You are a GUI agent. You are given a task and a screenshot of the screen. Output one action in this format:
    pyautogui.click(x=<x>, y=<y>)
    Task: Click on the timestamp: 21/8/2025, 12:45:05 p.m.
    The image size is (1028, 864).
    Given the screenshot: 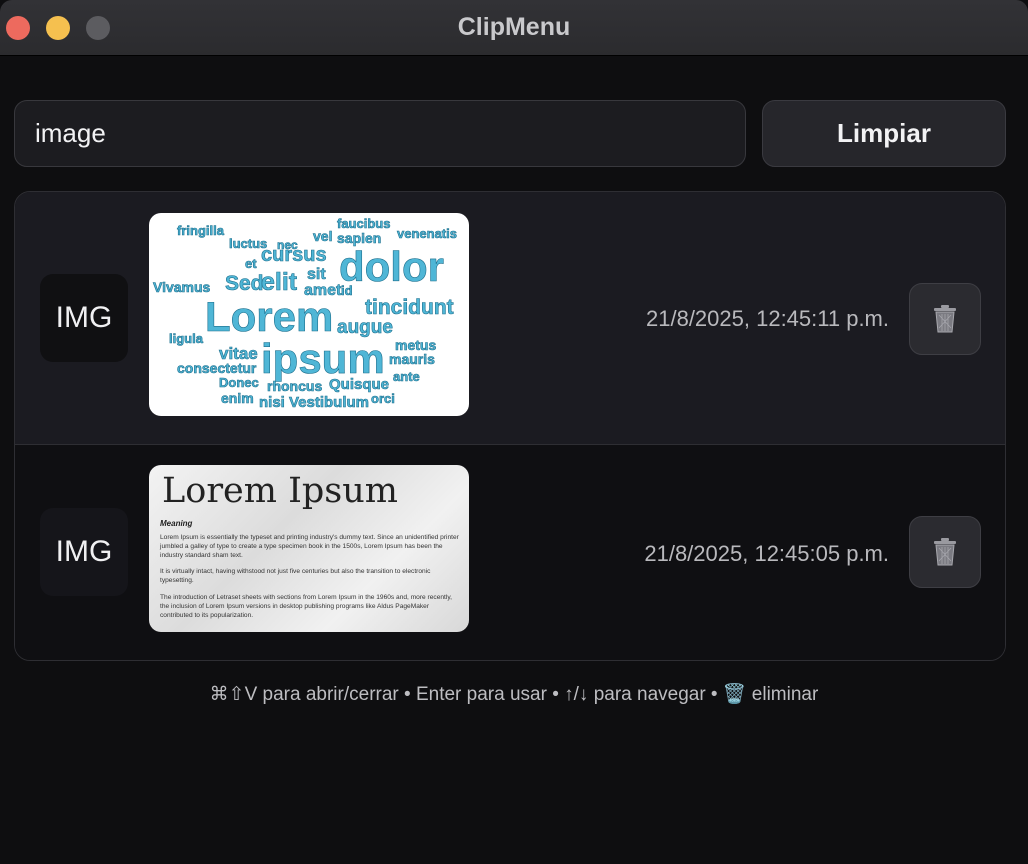 What is the action you would take?
    pyautogui.click(x=766, y=553)
    